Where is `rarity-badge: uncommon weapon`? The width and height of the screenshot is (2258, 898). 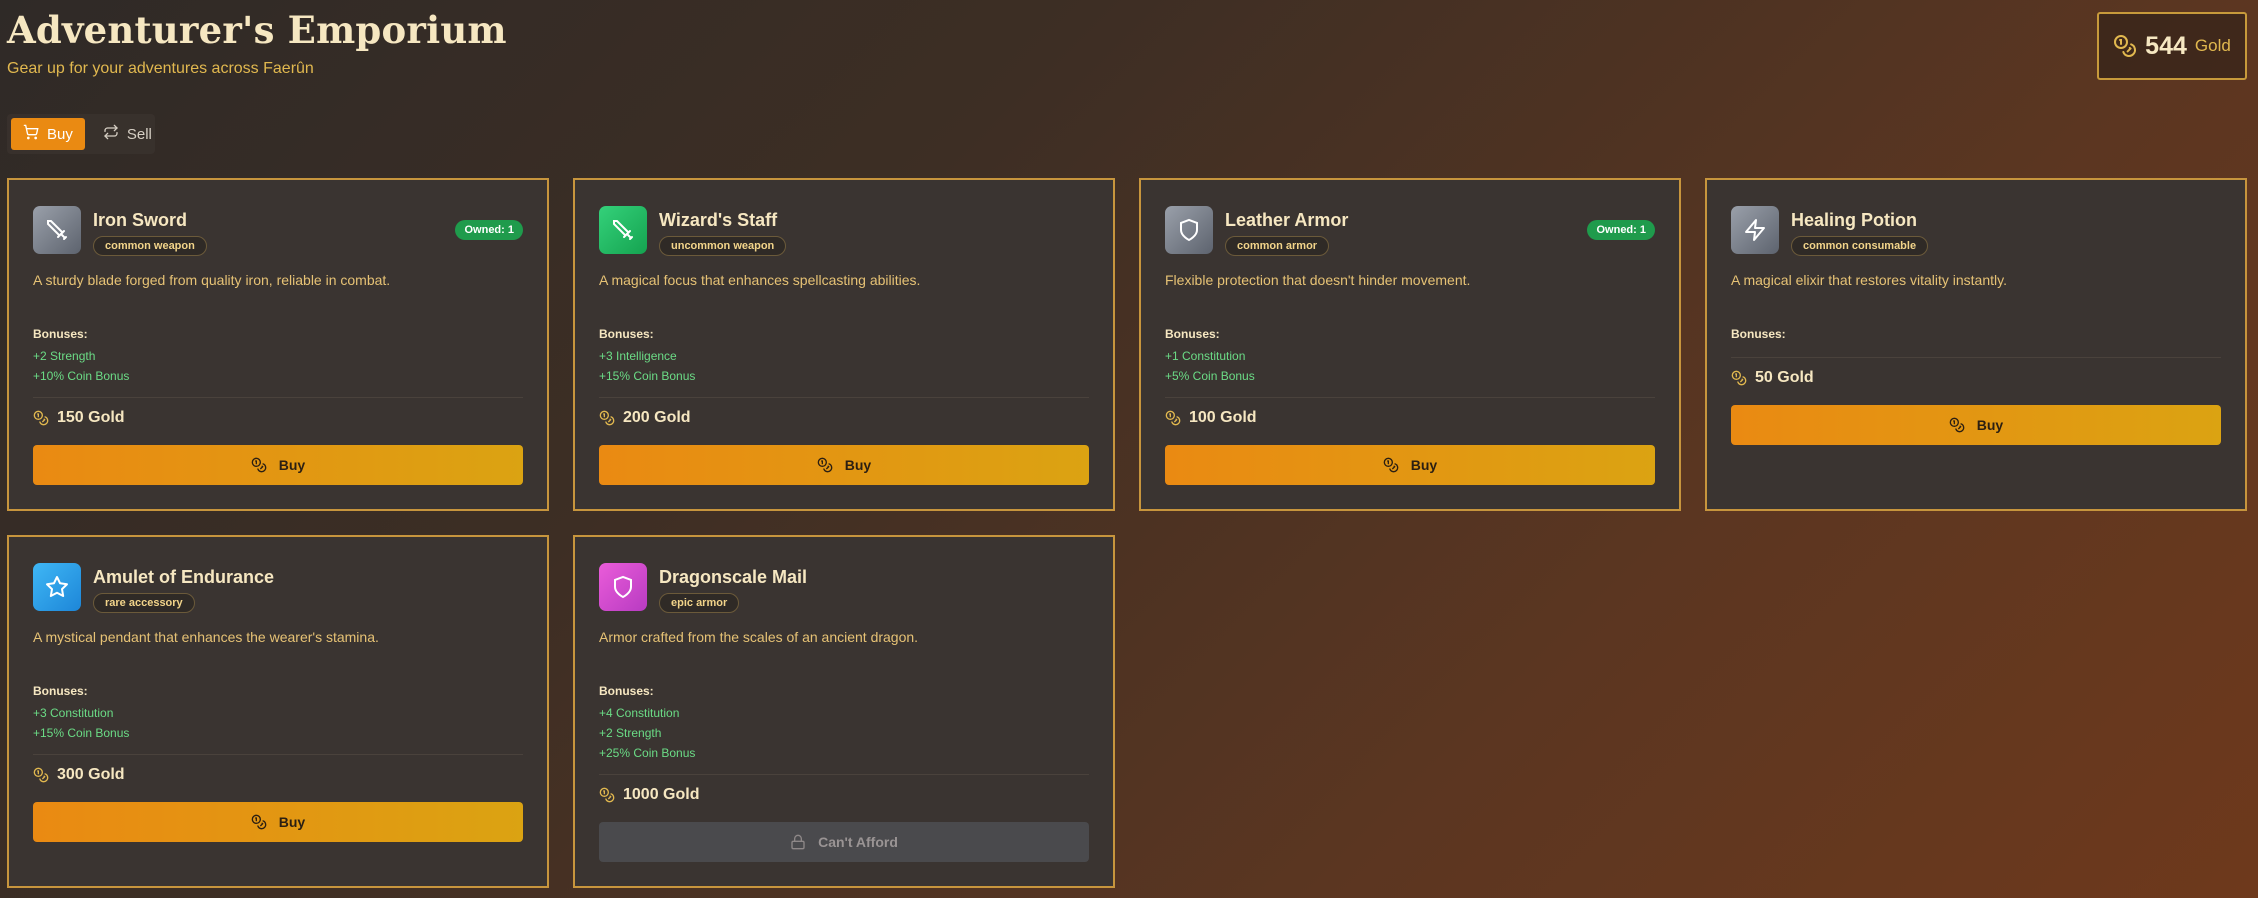 rarity-badge: uncommon weapon is located at coordinates (723, 246).